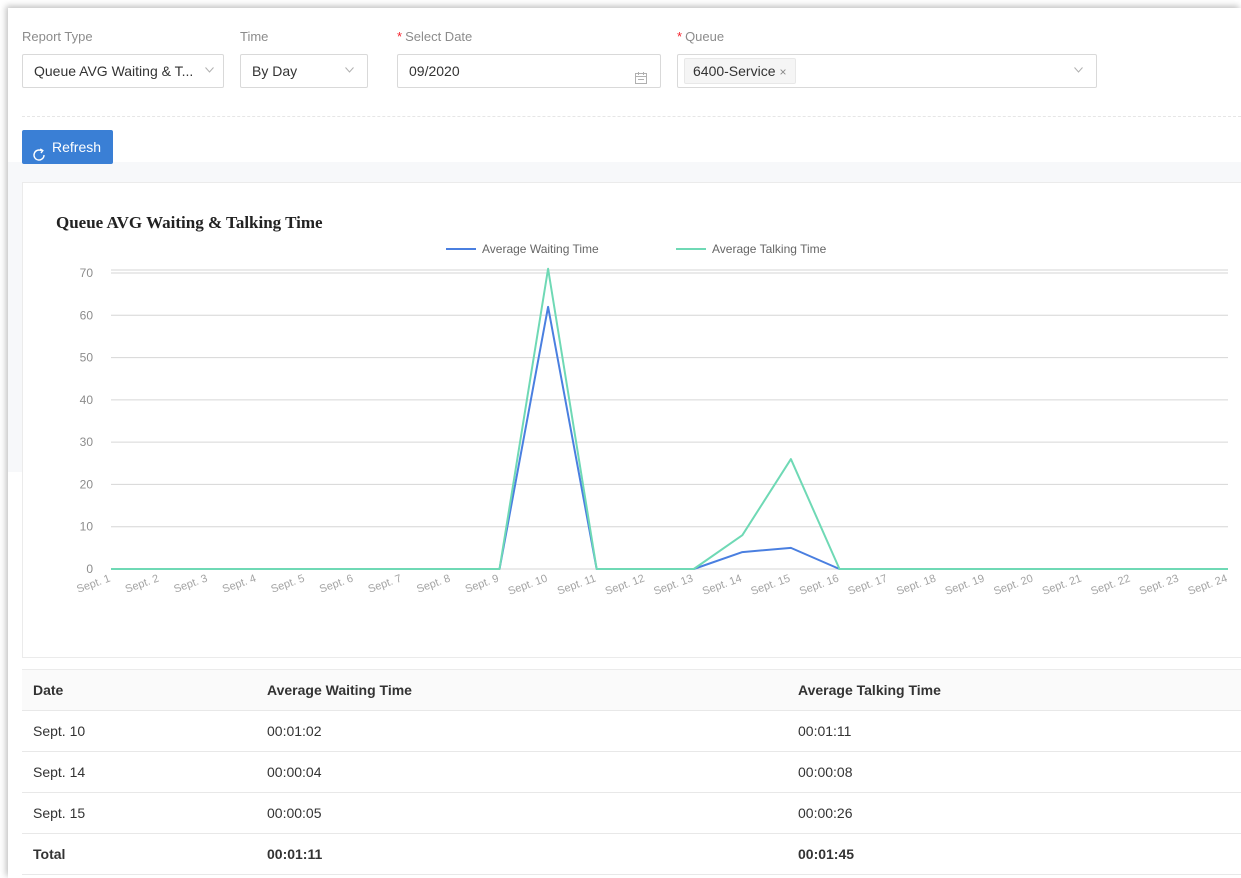 The image size is (1241, 878). I want to click on cell-avg-waiting: 00:00:05, so click(294, 813).